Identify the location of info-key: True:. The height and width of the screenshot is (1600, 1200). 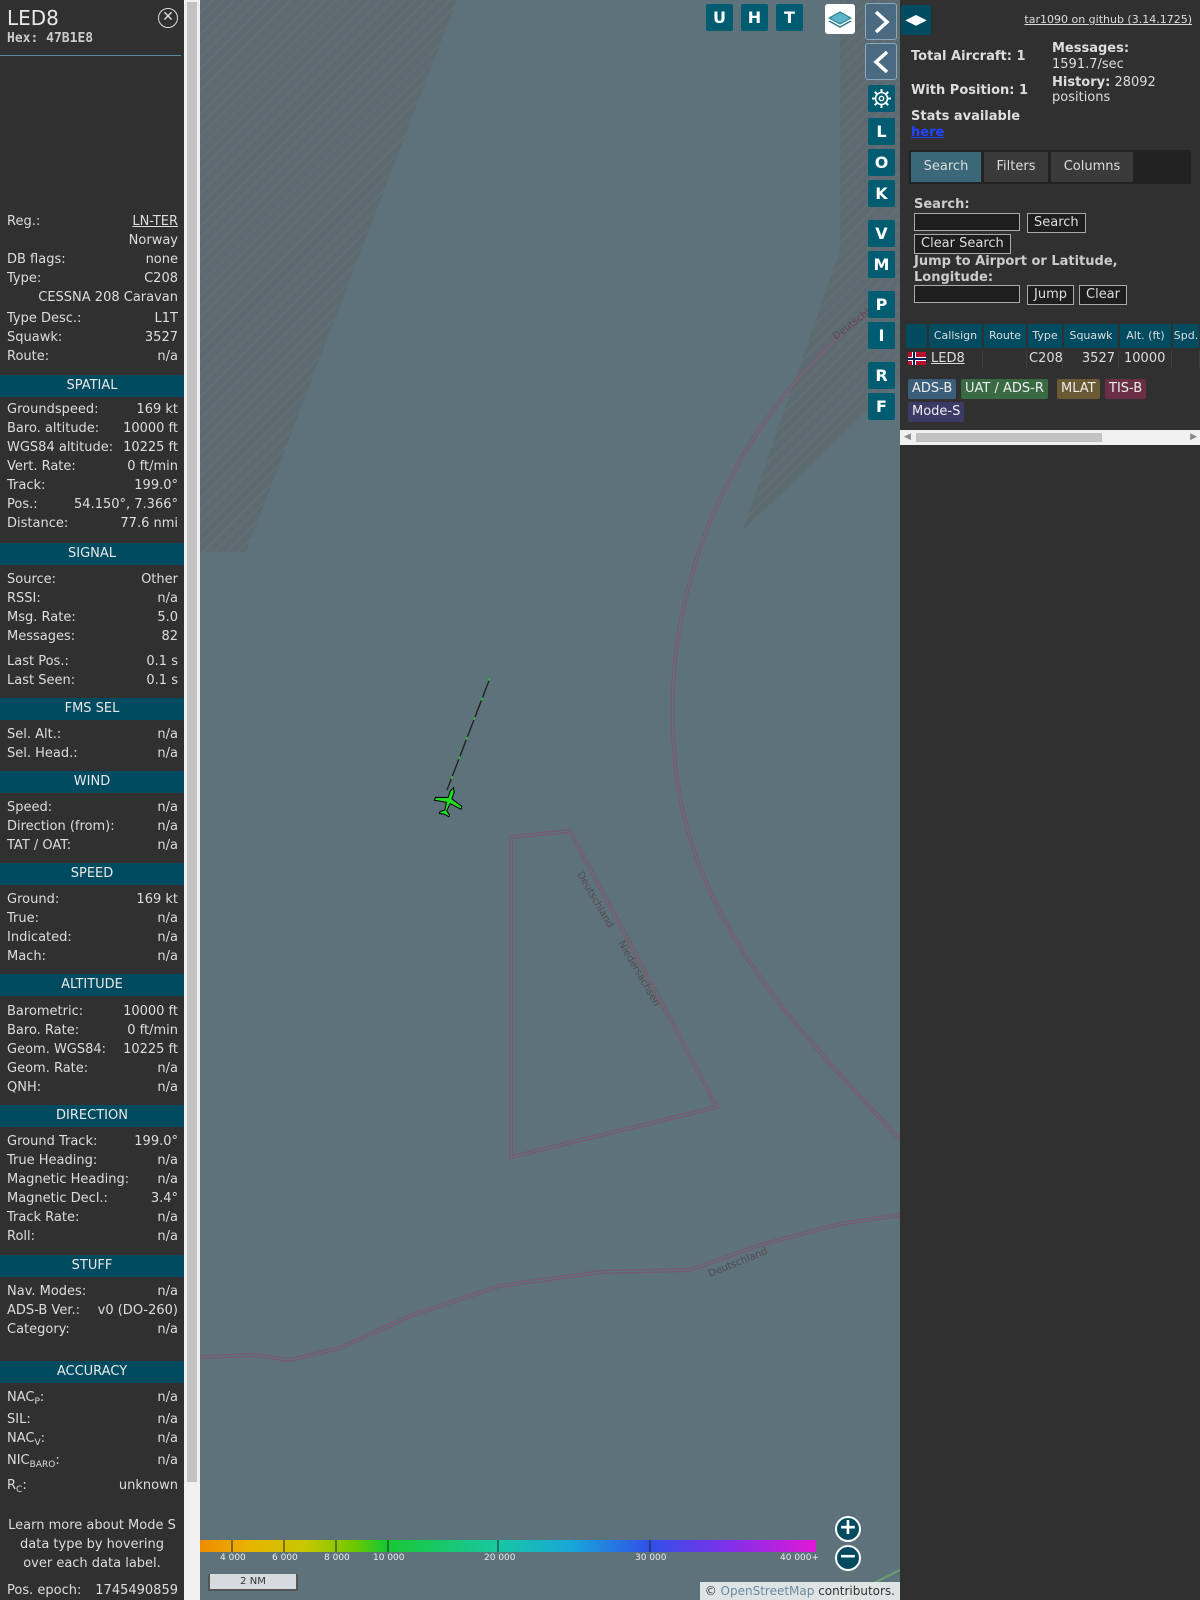
(23, 918).